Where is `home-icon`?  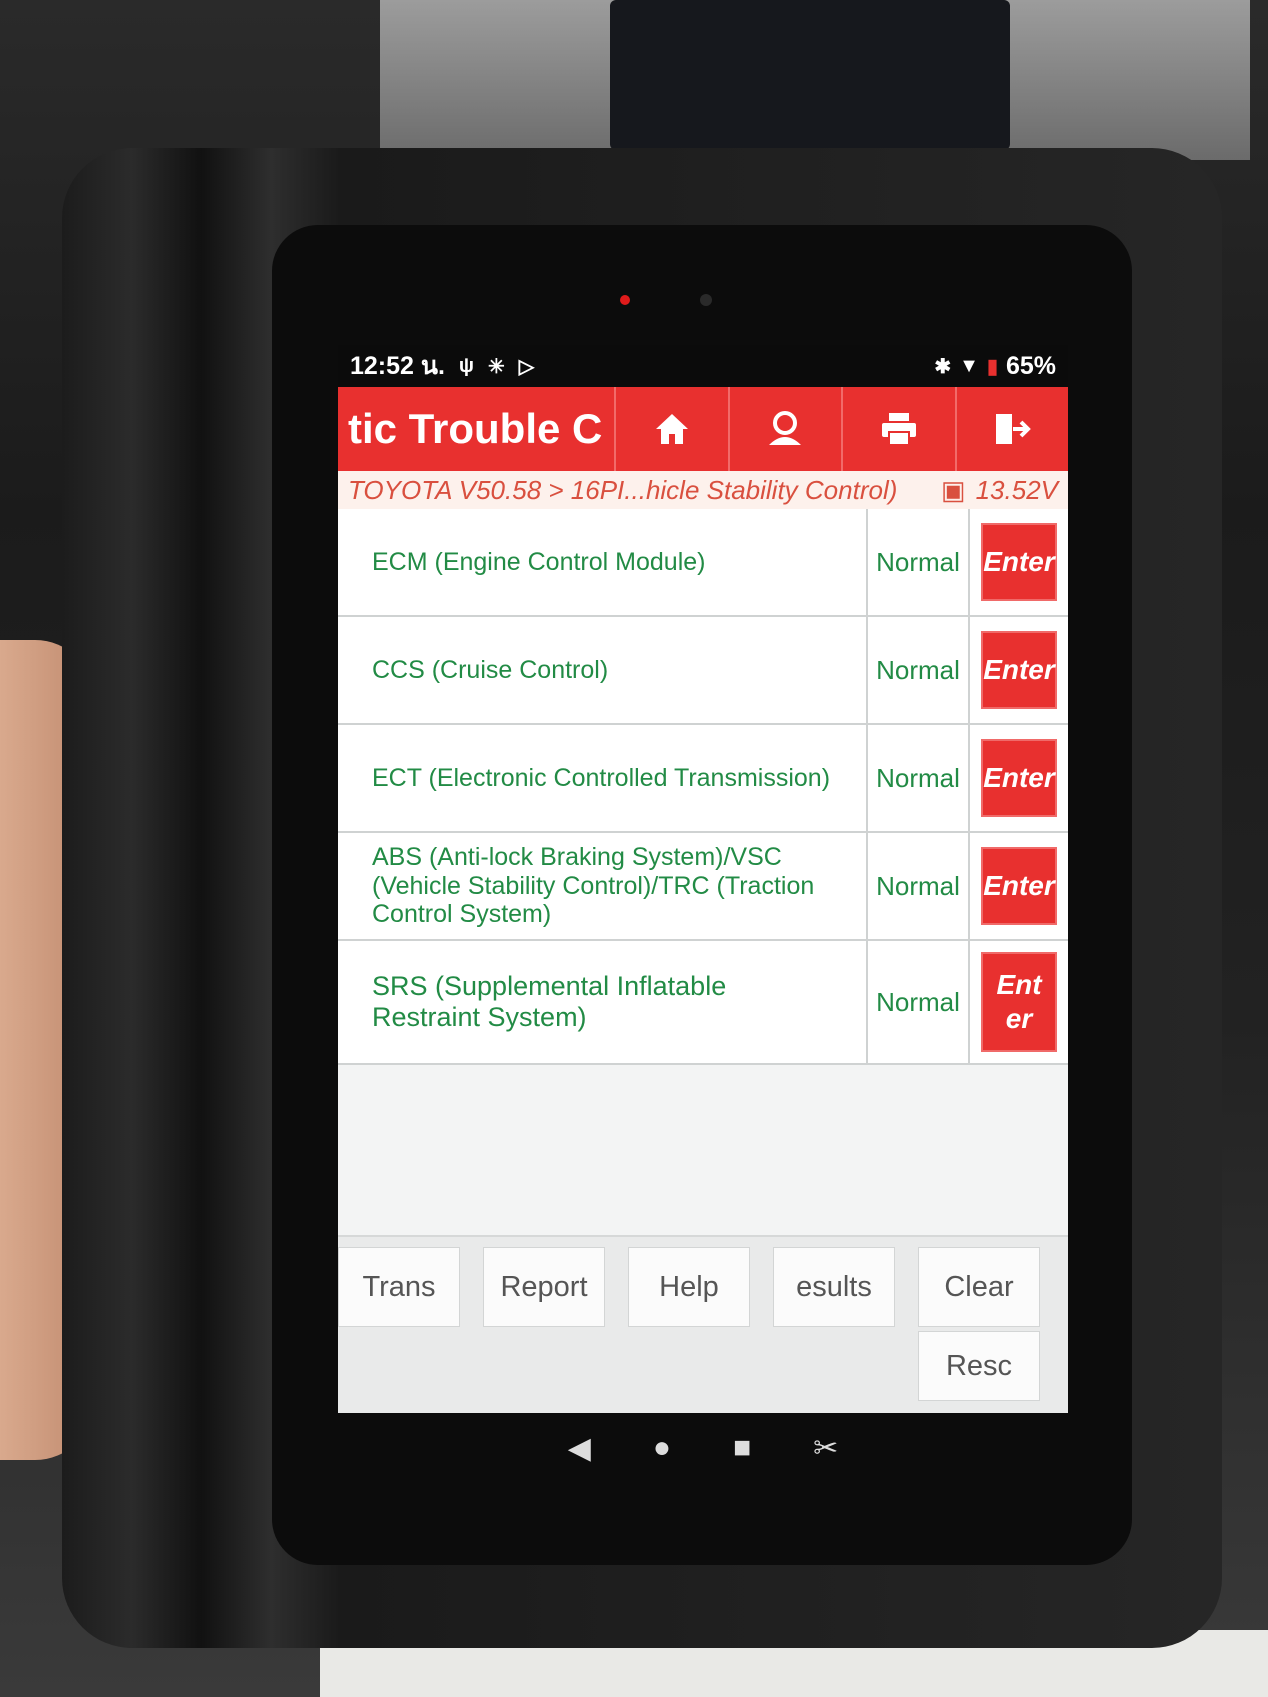 home-icon is located at coordinates (671, 429).